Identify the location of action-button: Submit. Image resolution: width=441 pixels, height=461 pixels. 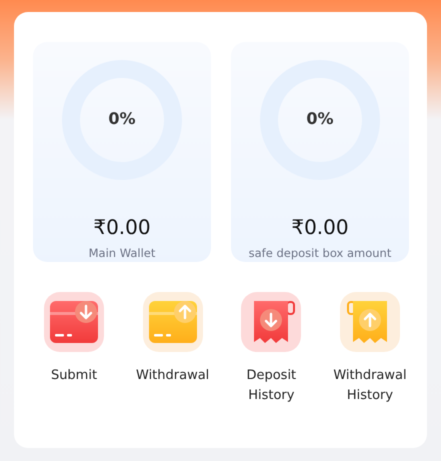
(74, 348).